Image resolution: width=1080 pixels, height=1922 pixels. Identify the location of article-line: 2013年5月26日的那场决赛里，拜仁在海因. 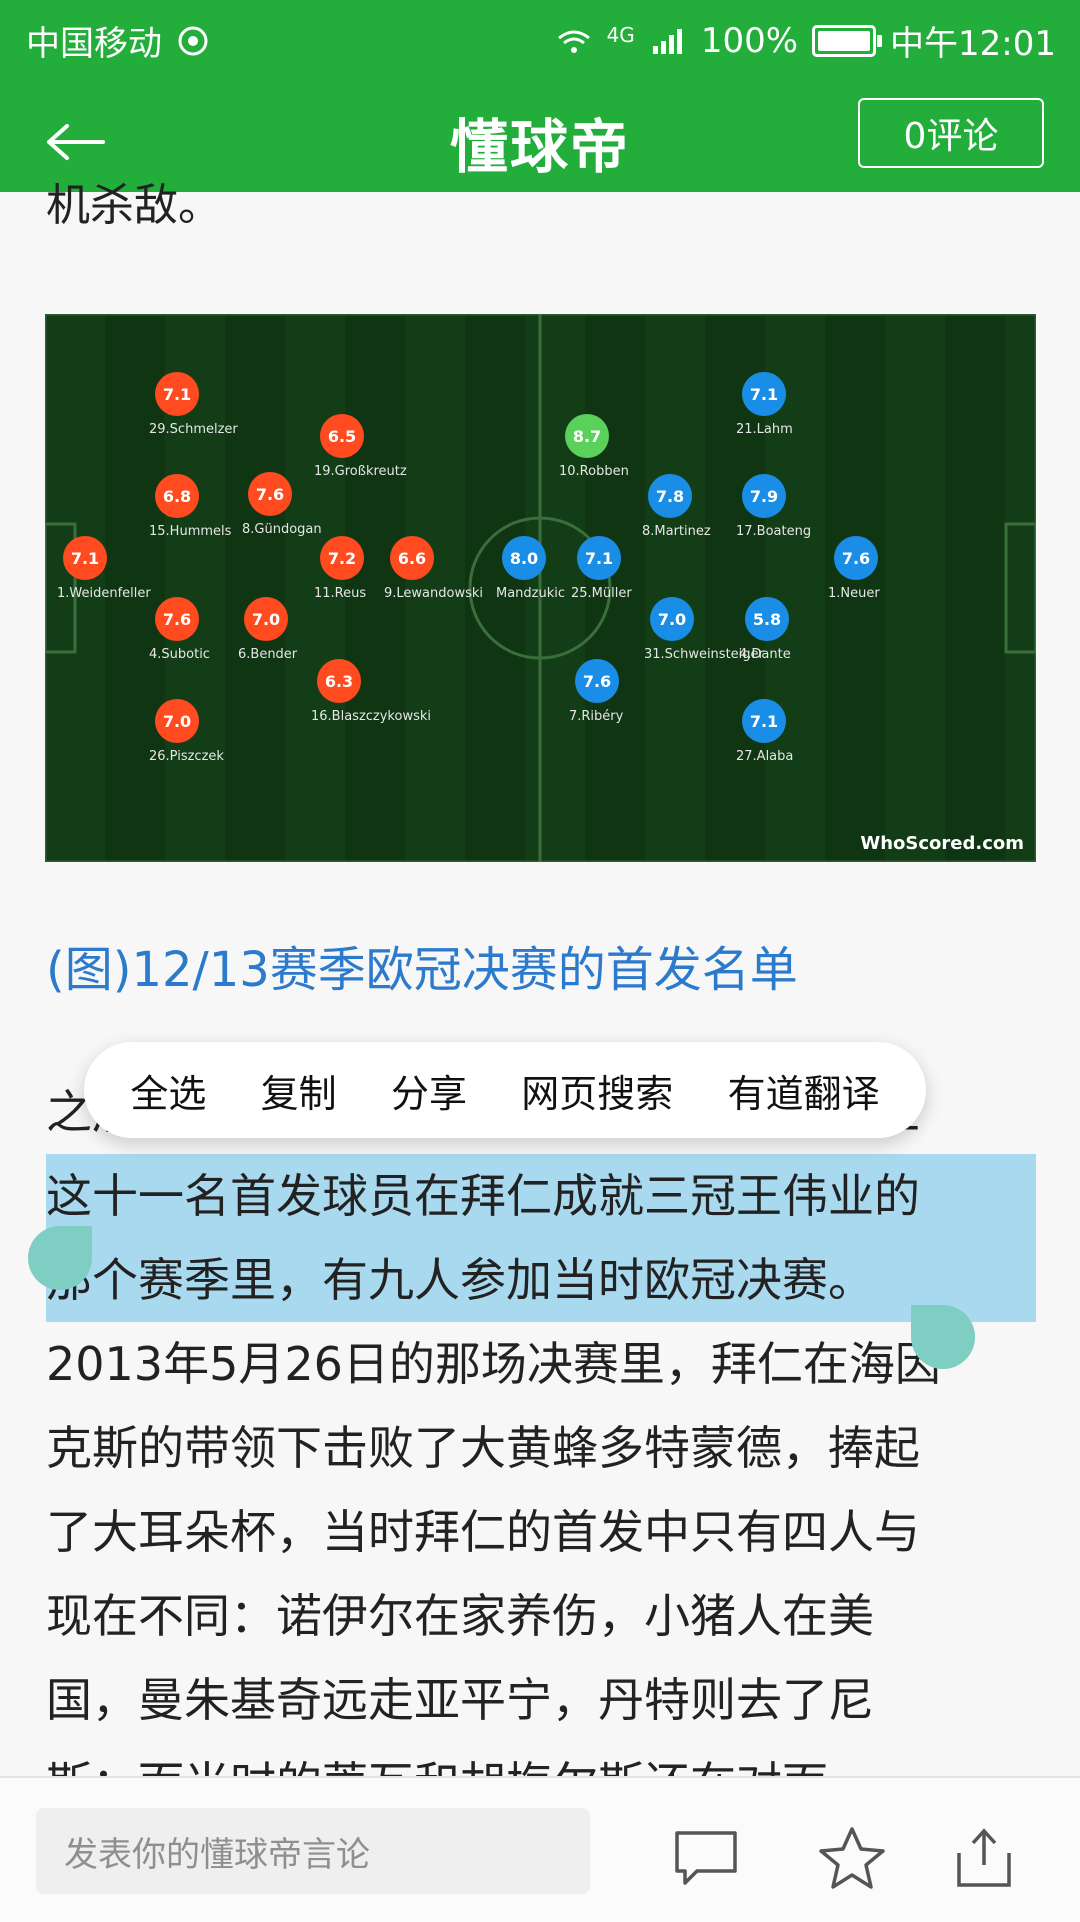
(493, 1364).